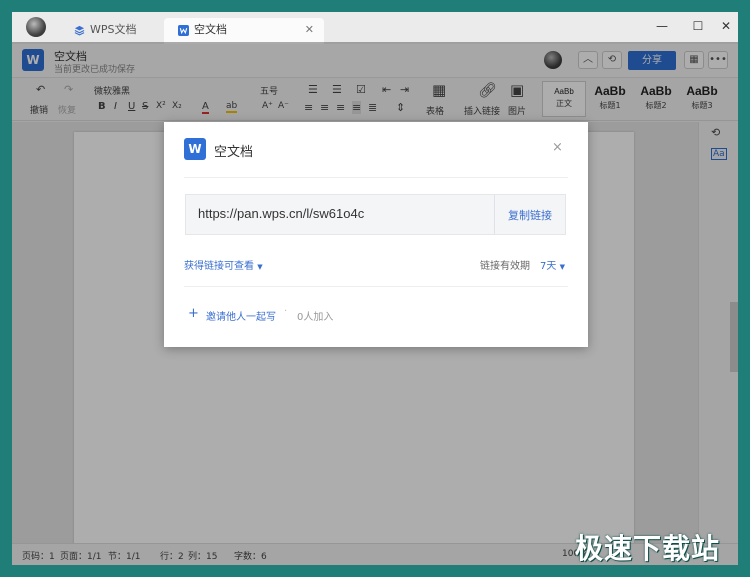  What do you see at coordinates (195, 149) in the screenshot?
I see `wps-writer-logo: W` at bounding box center [195, 149].